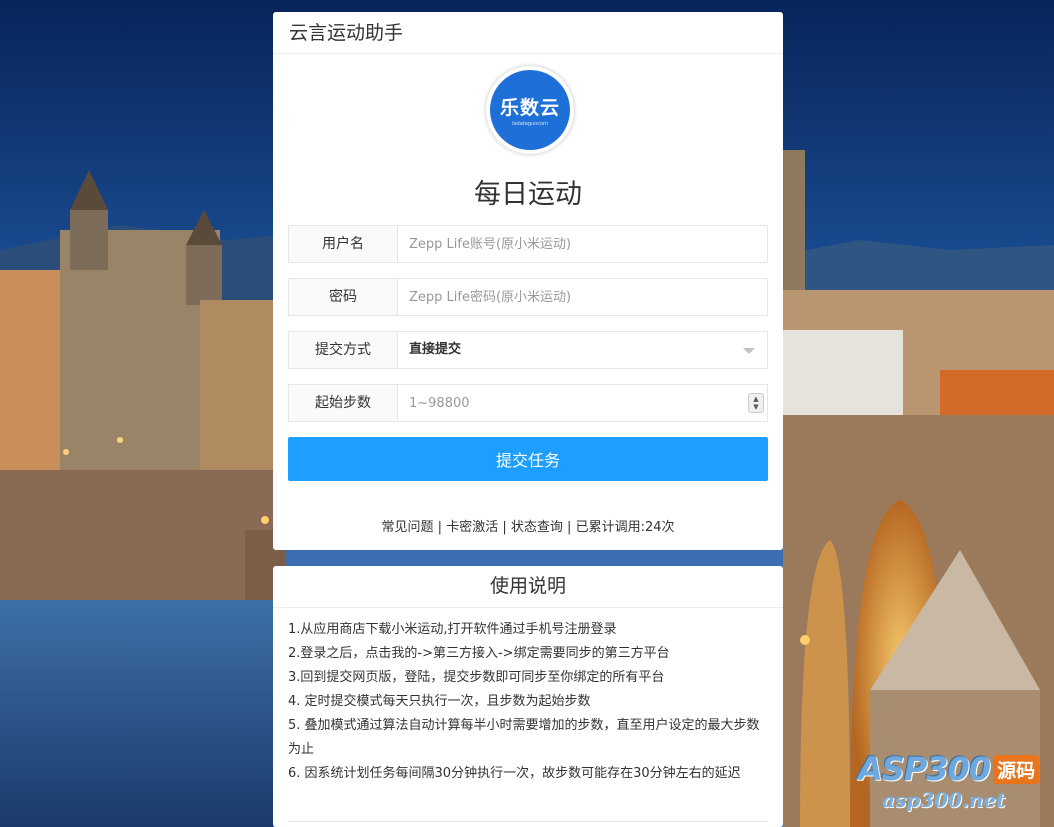 The width and height of the screenshot is (1054, 827). I want to click on panel-header: 云言运动助手, so click(528, 33).